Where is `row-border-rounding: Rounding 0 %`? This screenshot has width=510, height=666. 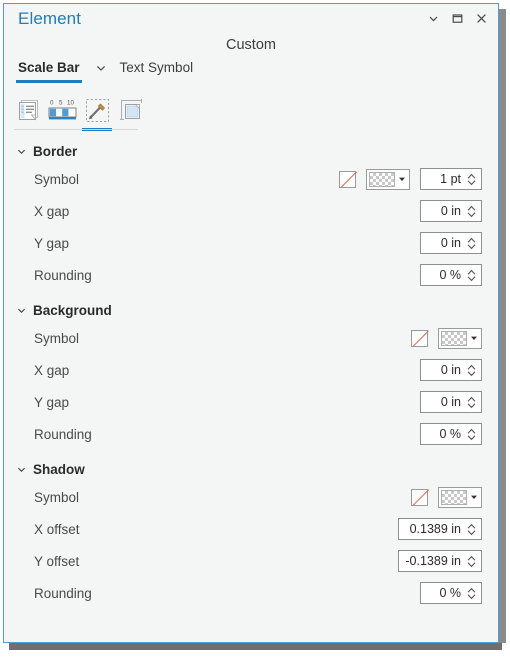
row-border-rounding: Rounding 0 % is located at coordinates (251, 275).